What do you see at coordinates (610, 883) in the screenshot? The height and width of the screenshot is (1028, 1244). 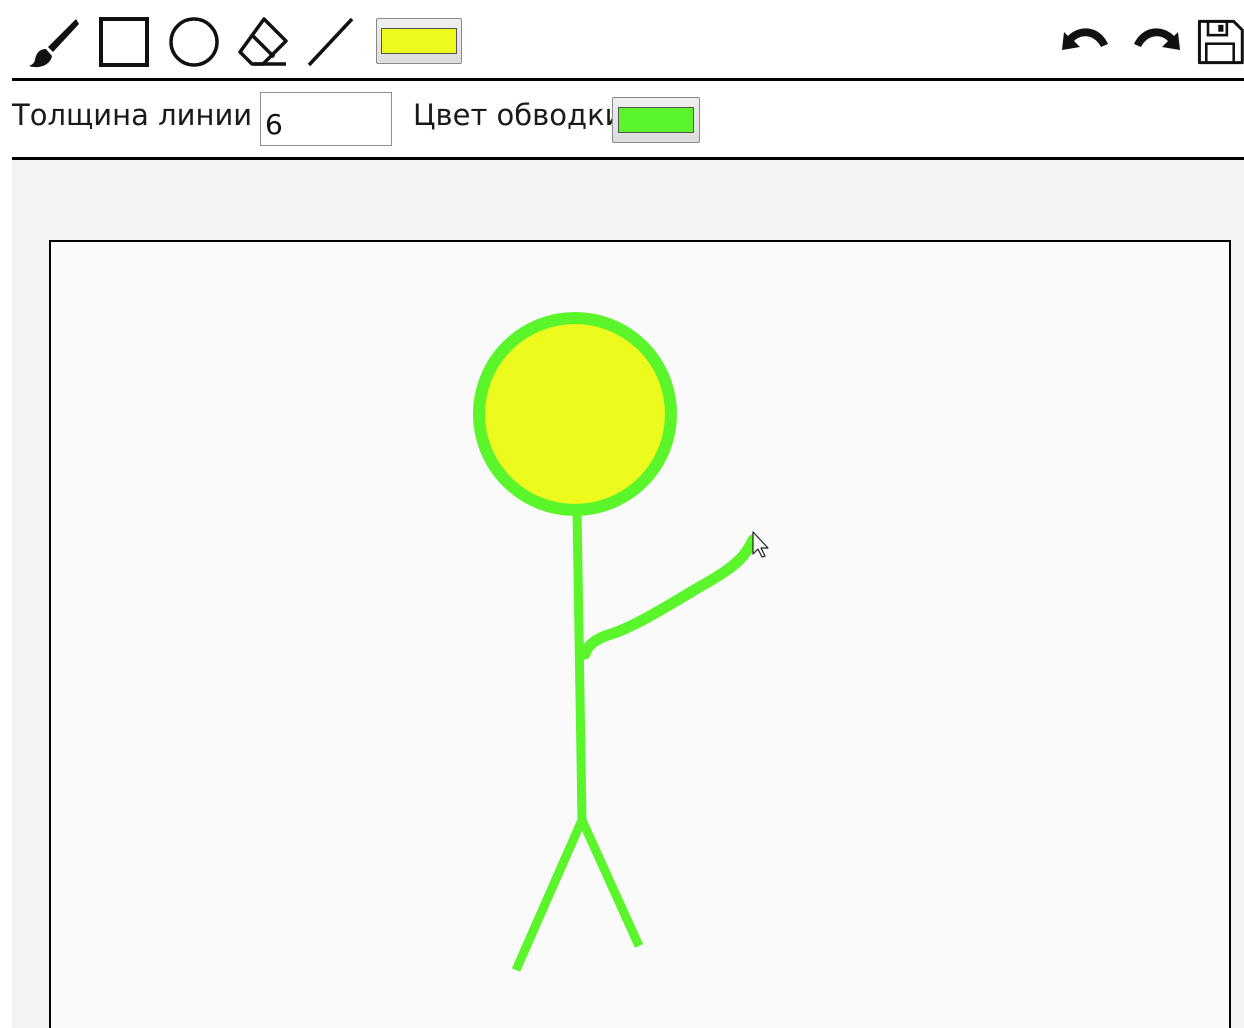 I see `right-leg-line` at bounding box center [610, 883].